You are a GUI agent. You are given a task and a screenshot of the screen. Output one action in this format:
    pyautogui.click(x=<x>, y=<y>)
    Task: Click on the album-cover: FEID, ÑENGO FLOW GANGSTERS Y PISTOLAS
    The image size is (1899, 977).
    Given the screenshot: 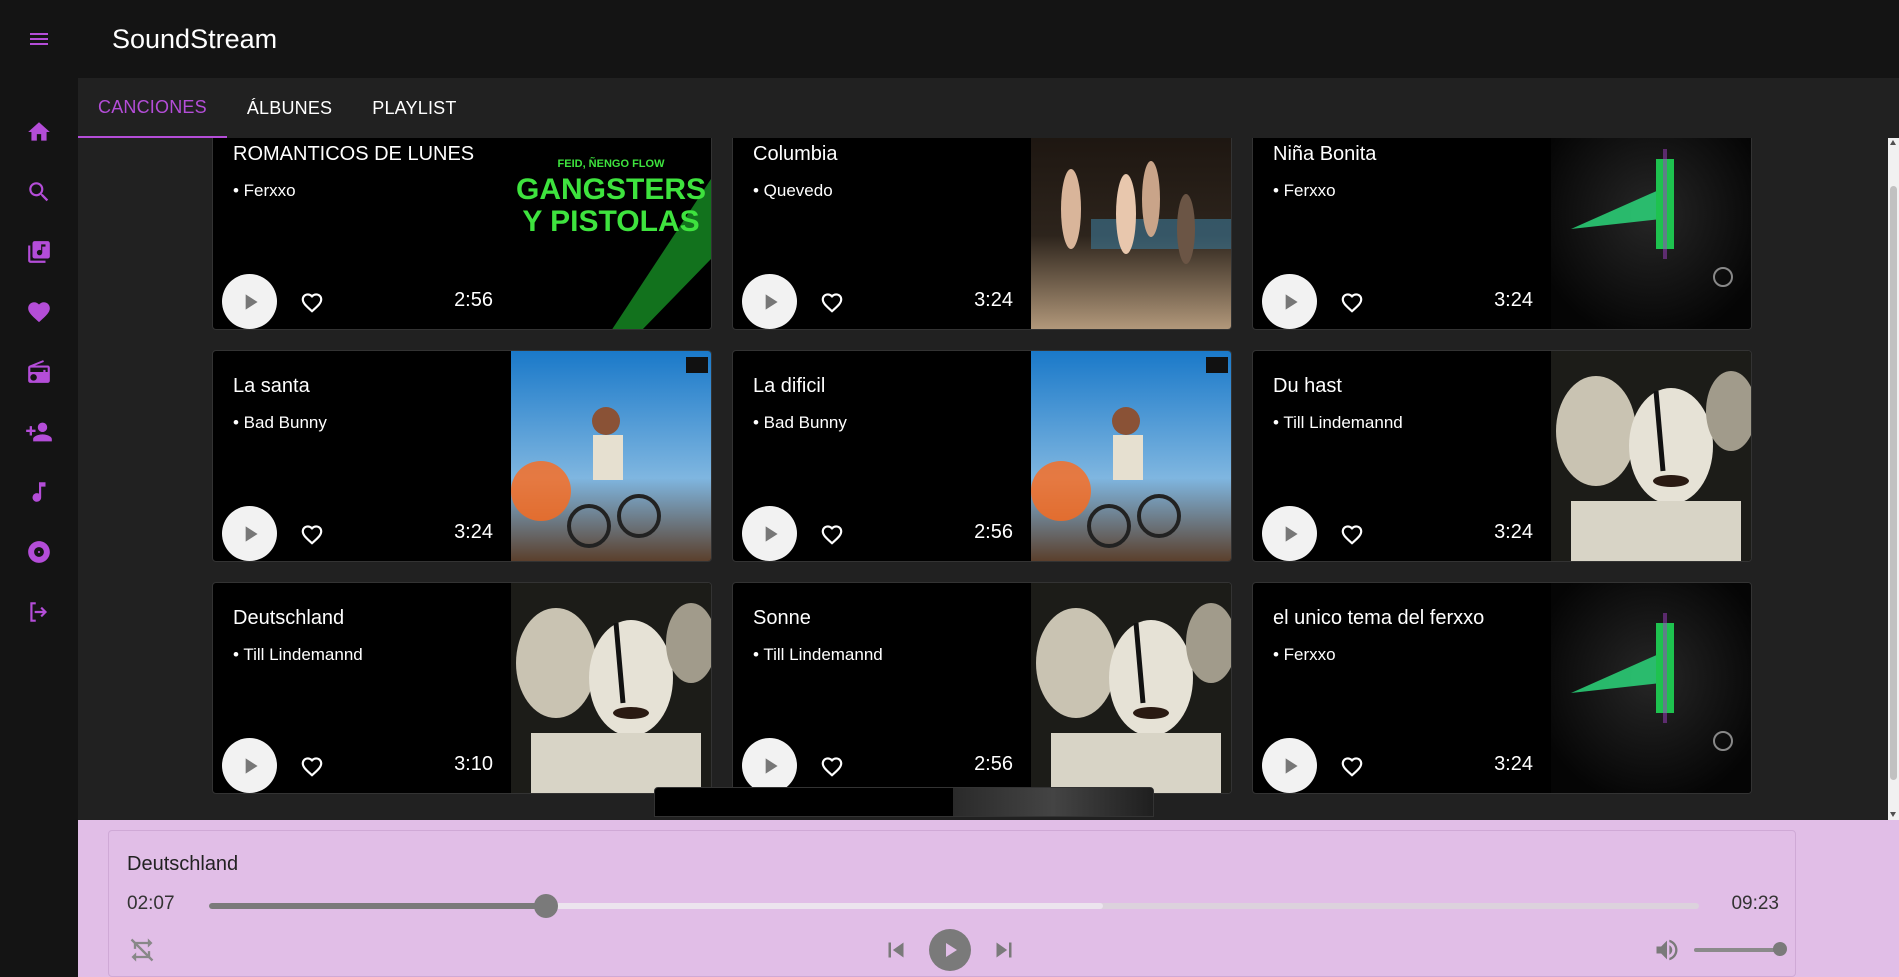 What is the action you would take?
    pyautogui.click(x=611, y=233)
    